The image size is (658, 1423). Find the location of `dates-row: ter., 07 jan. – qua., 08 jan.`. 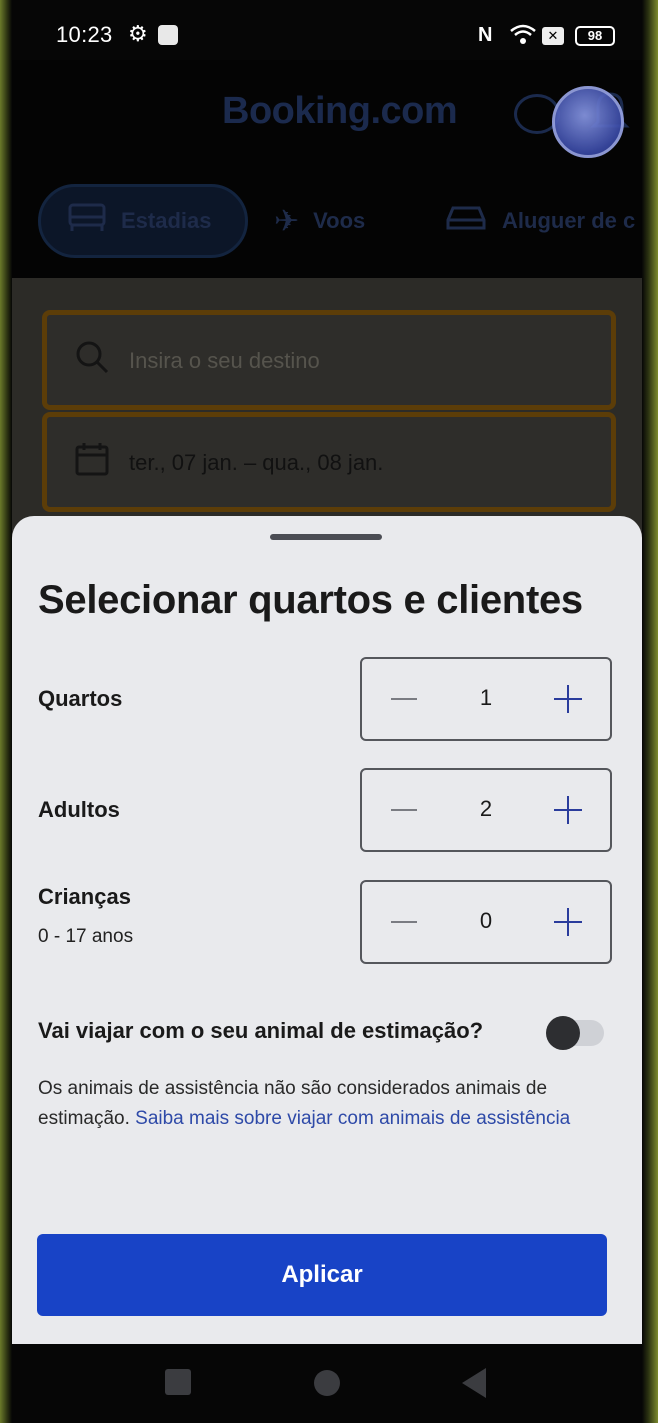

dates-row: ter., 07 jan. – qua., 08 jan. is located at coordinates (329, 463).